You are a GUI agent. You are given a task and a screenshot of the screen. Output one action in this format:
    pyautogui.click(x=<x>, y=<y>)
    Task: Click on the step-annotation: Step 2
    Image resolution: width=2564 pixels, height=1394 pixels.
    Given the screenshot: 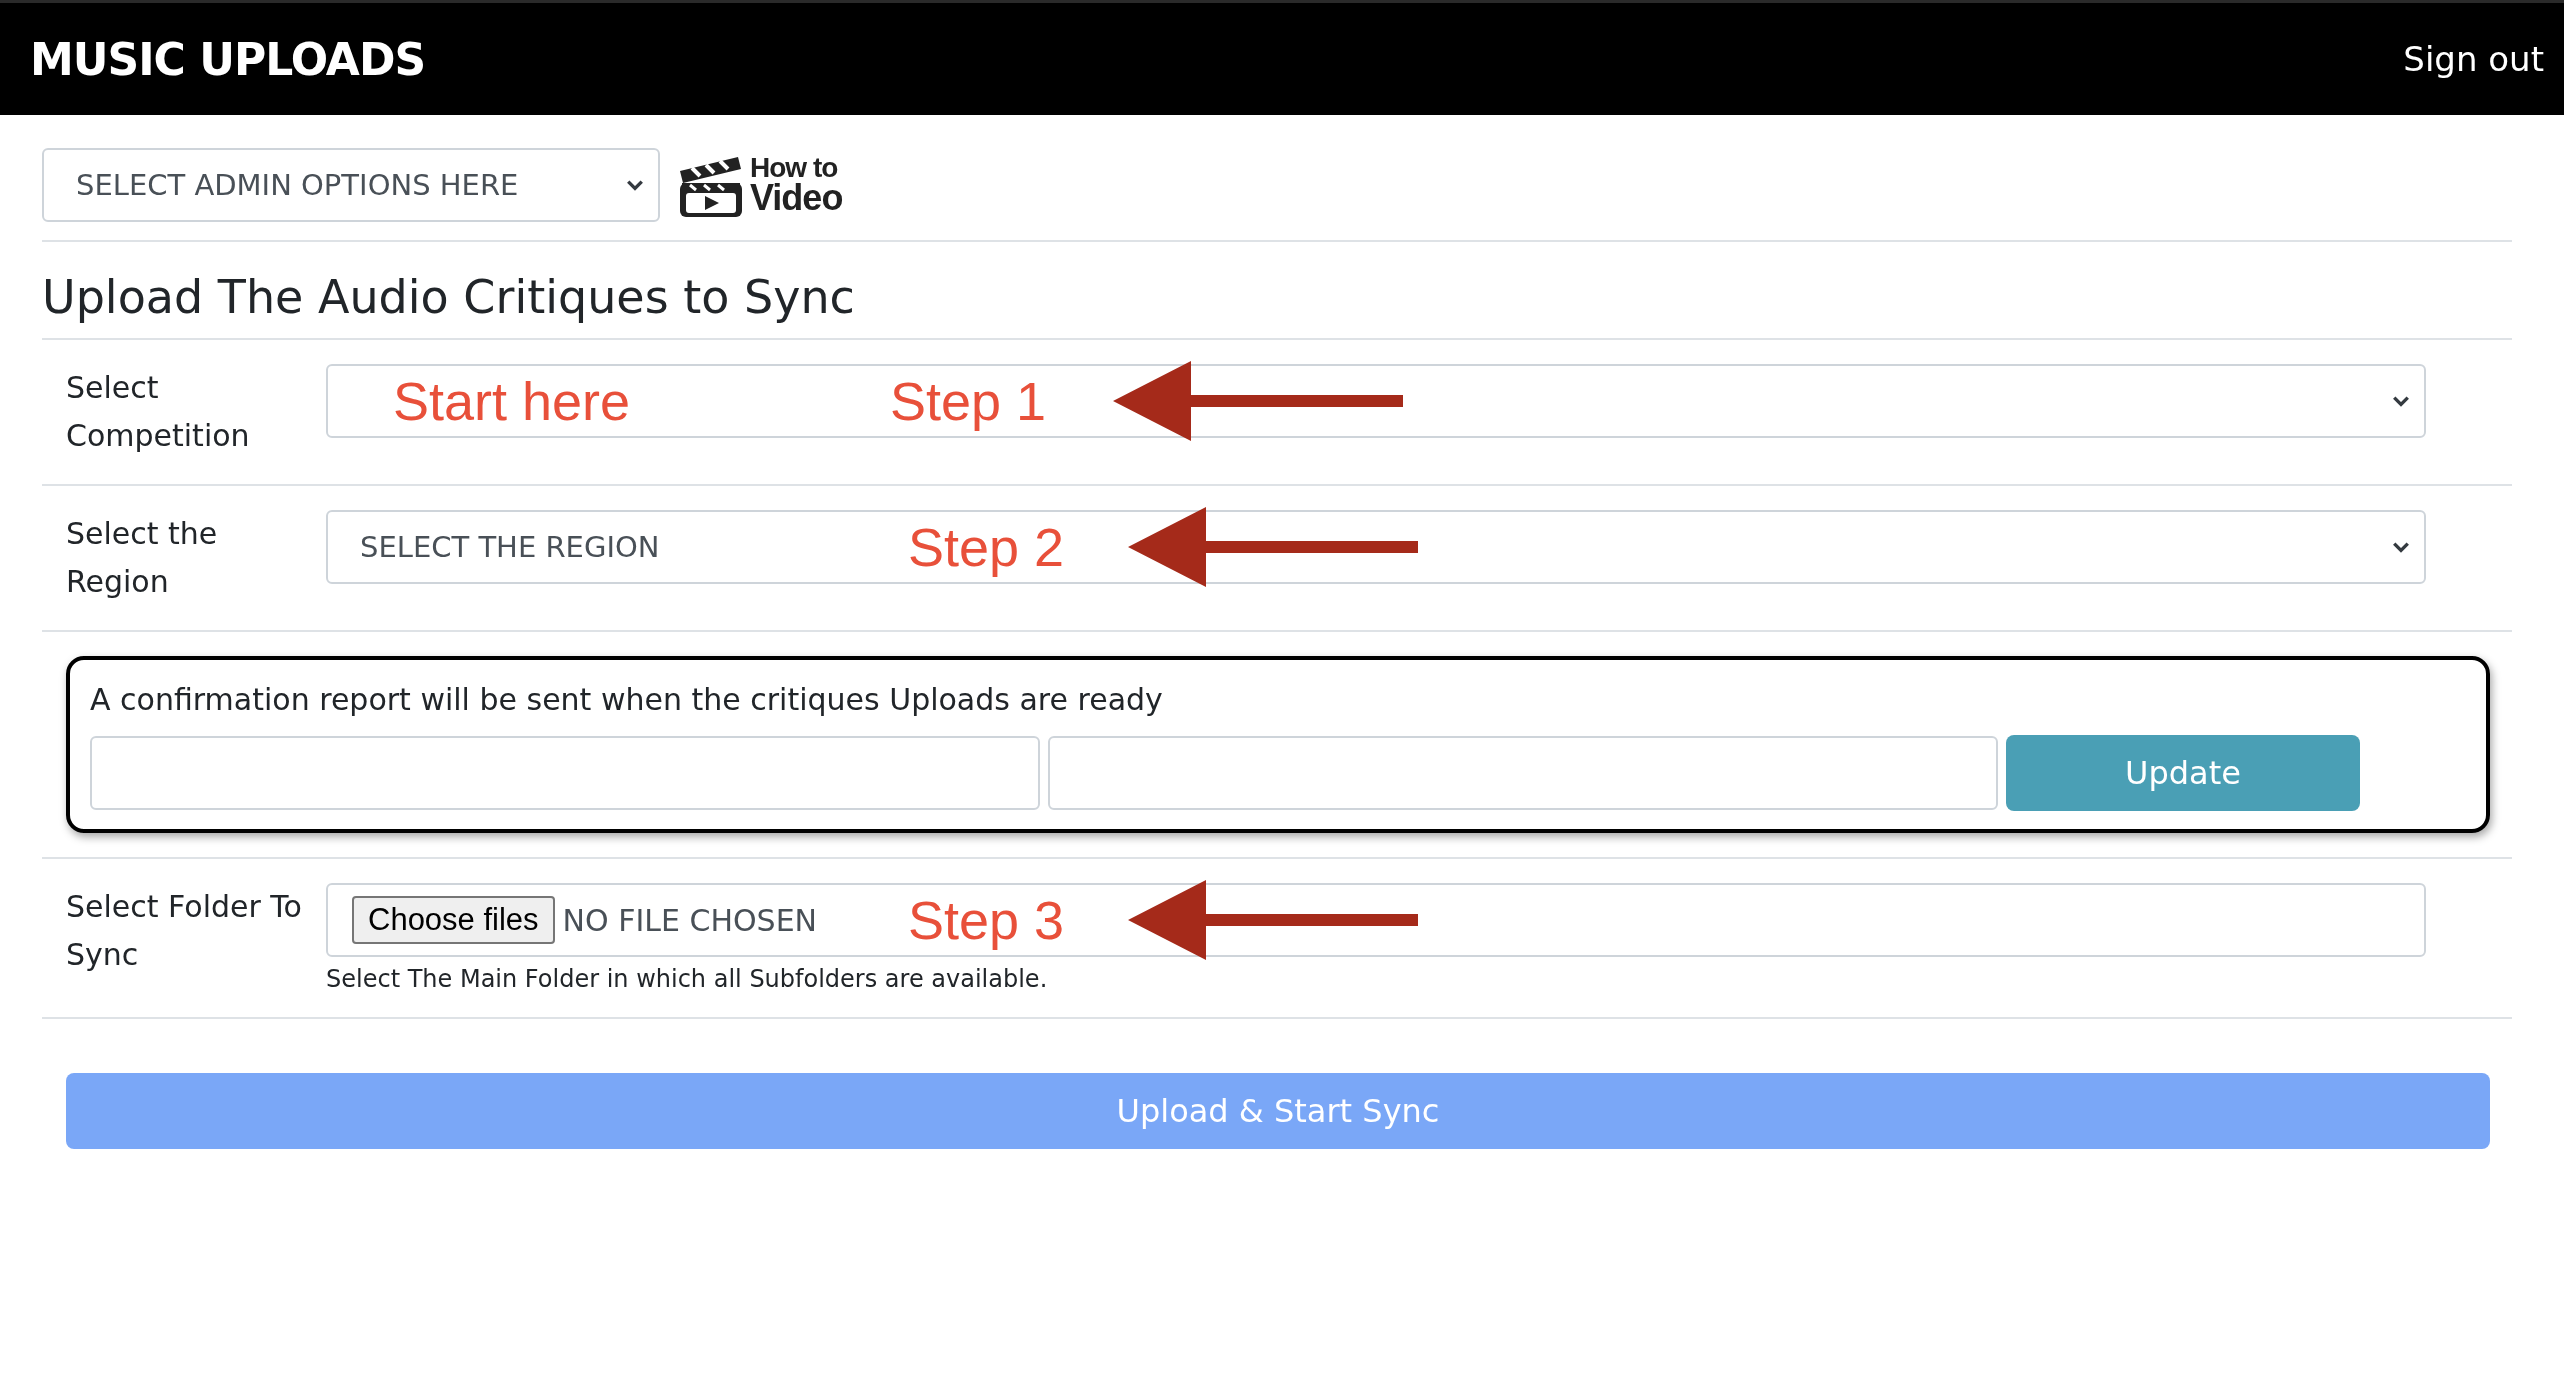 What is the action you would take?
    pyautogui.click(x=986, y=547)
    